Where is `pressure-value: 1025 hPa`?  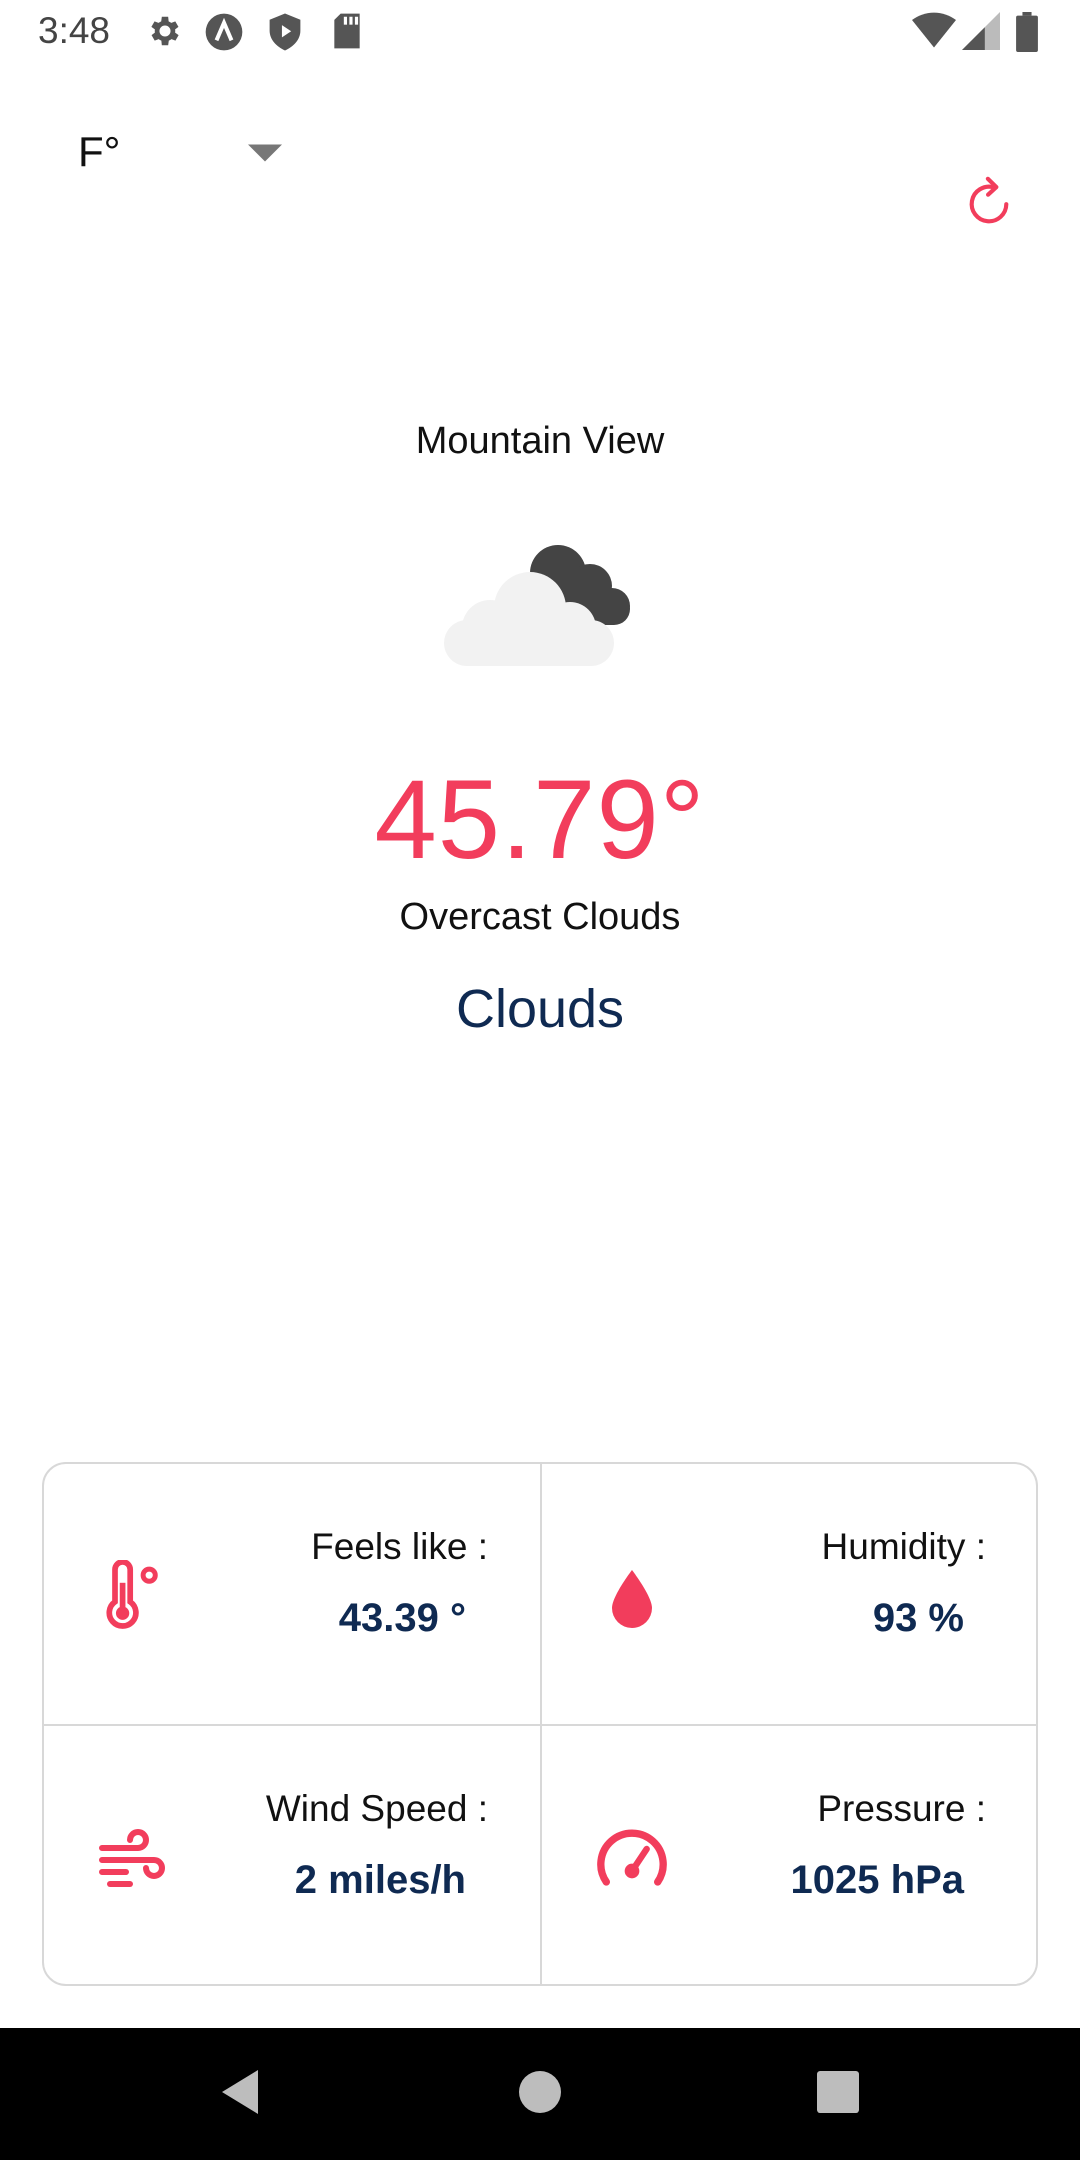 pressure-value: 1025 hPa is located at coordinates (877, 1880).